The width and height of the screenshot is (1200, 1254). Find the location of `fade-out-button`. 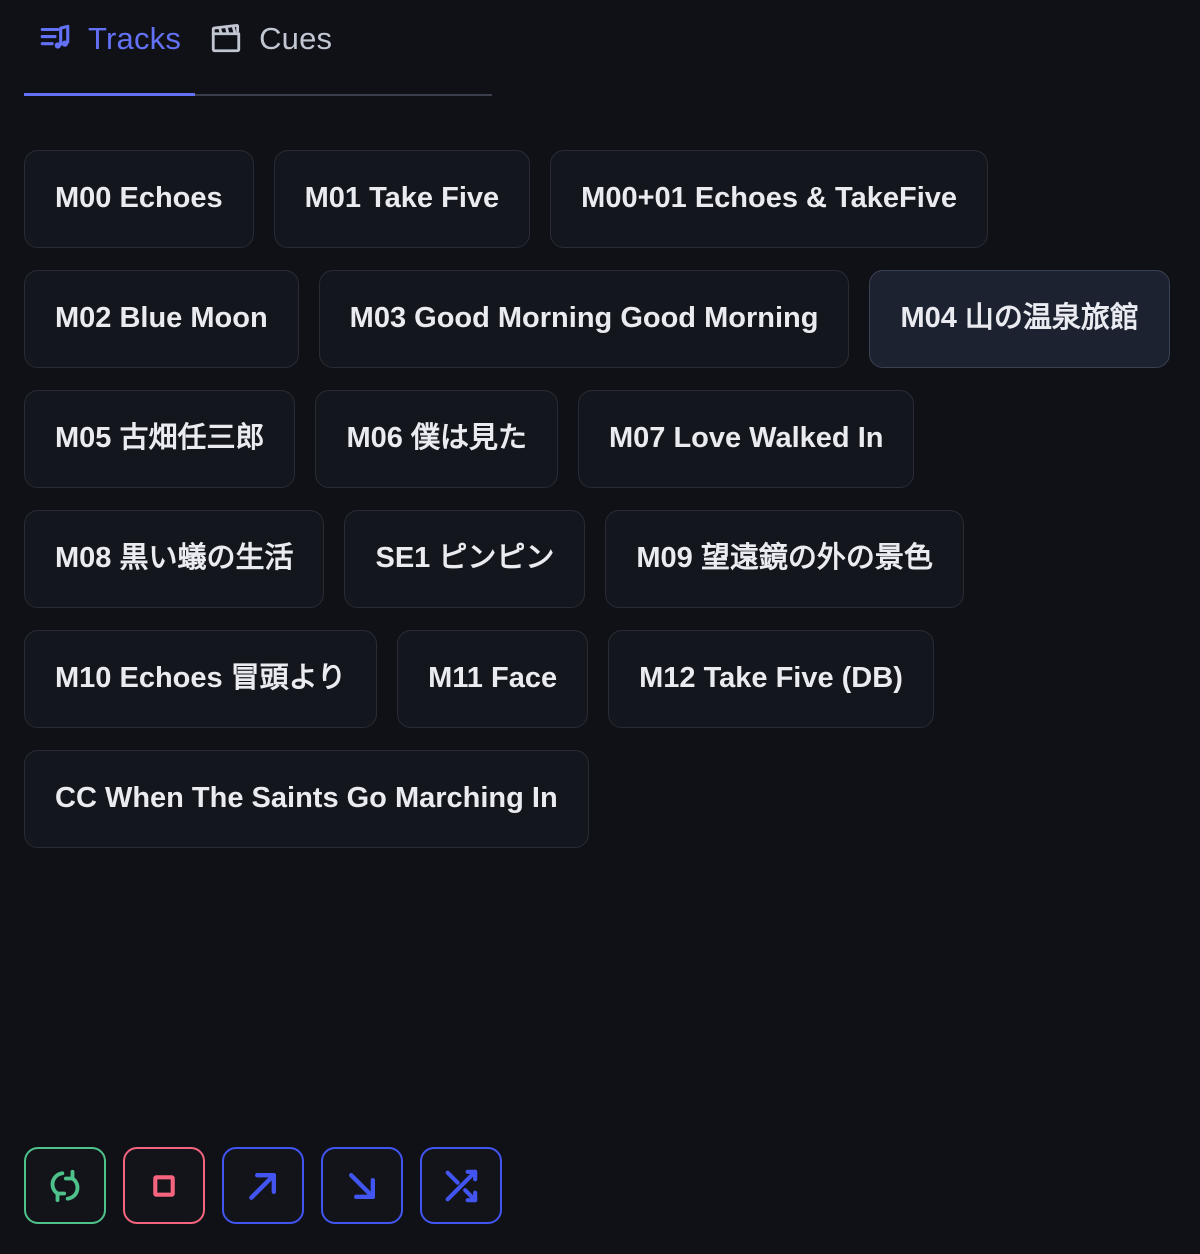

fade-out-button is located at coordinates (362, 1185).